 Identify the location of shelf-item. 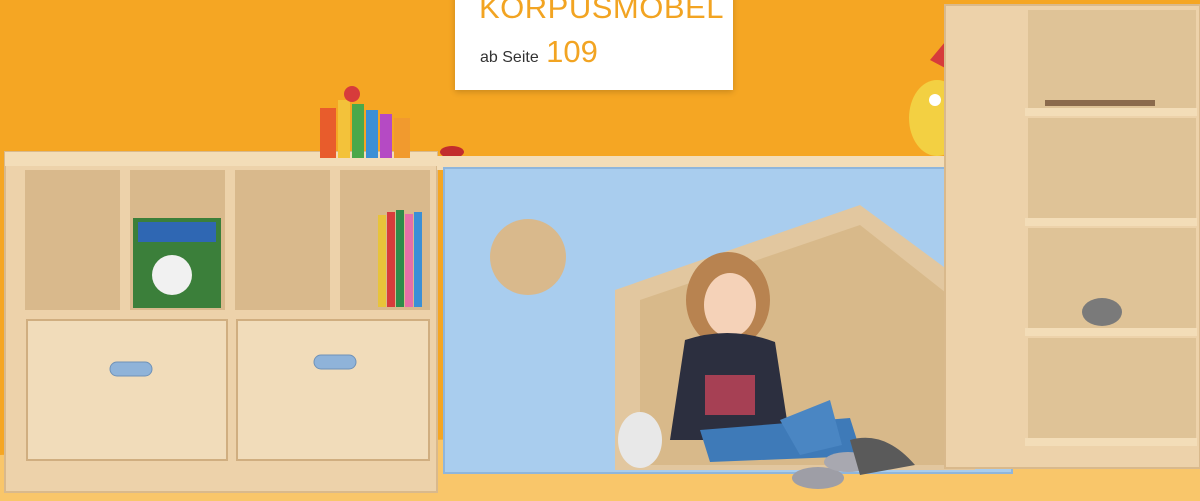
(1100, 103).